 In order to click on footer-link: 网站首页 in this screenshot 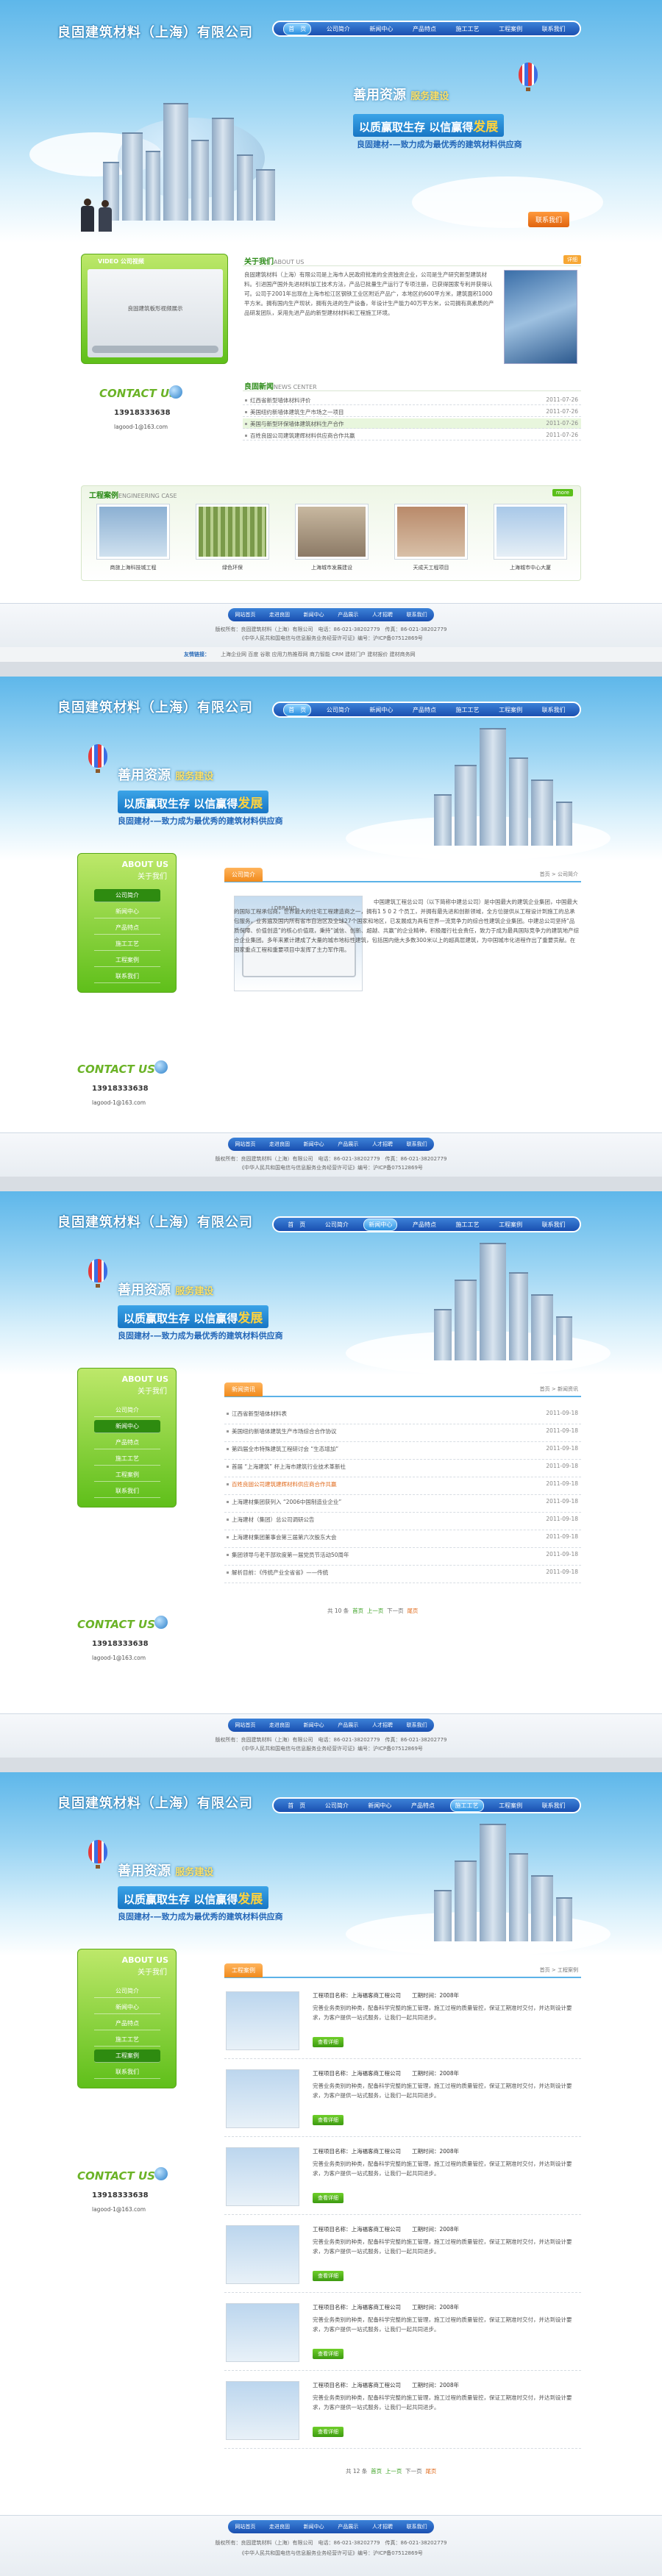, I will do `click(245, 1725)`.